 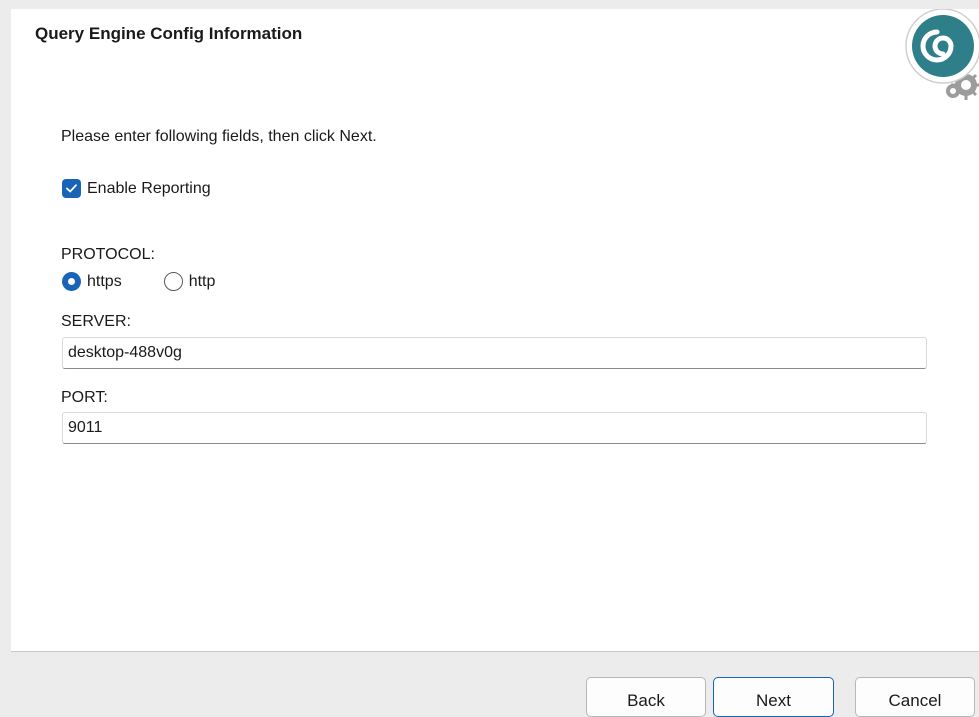 What do you see at coordinates (938, 56) in the screenshot?
I see `spiral-gears-logo-icon` at bounding box center [938, 56].